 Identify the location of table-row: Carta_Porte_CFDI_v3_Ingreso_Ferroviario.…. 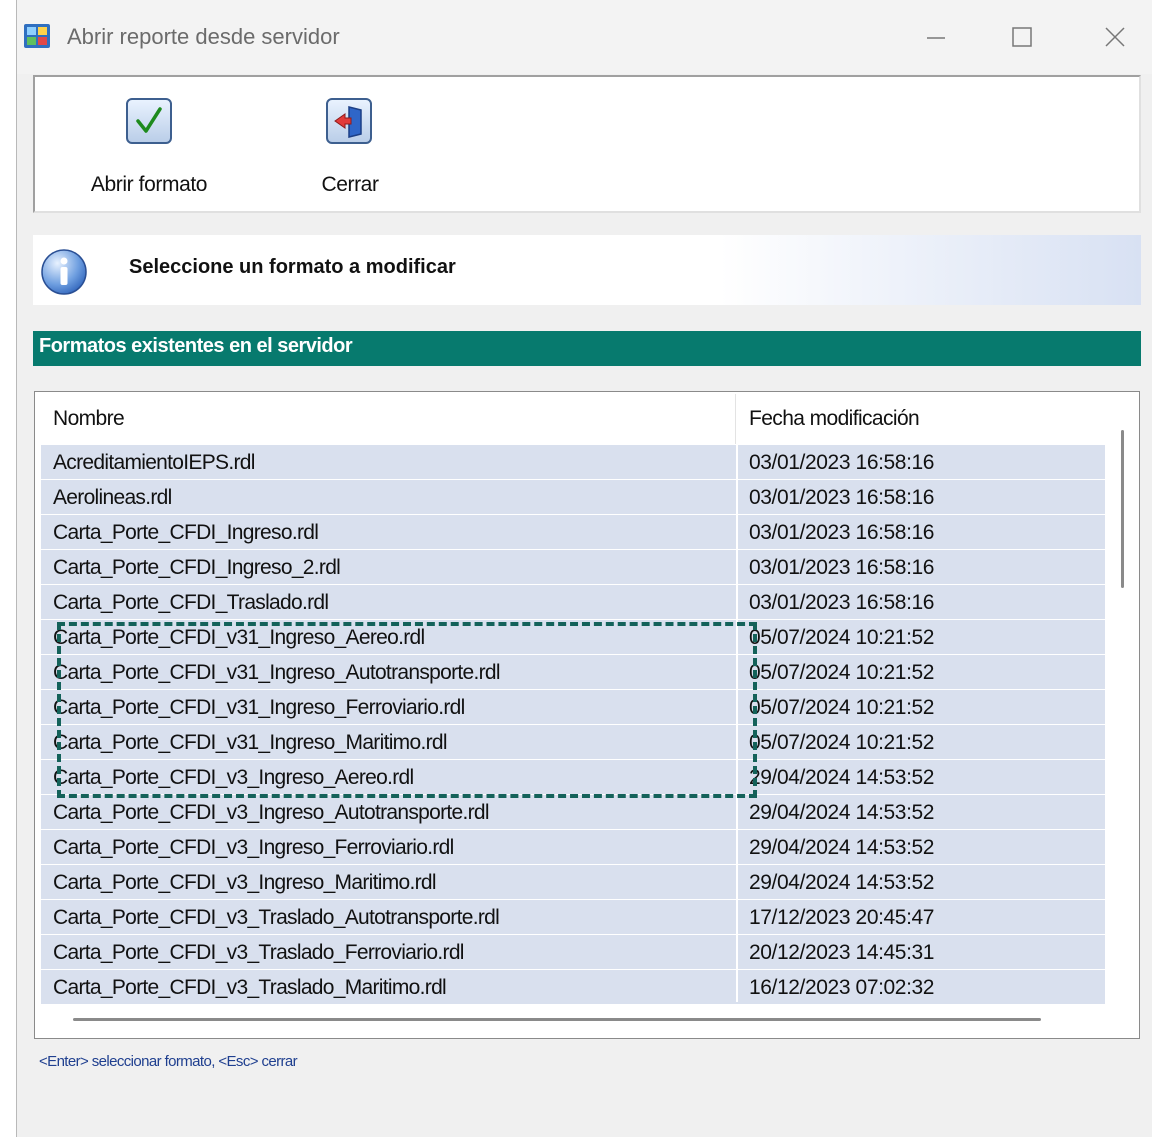
(573, 847).